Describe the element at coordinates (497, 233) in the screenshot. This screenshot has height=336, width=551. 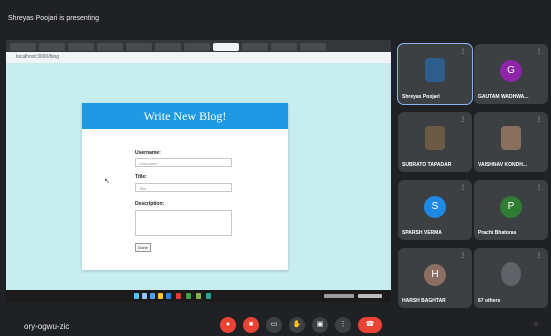
I see `participant-name: Prachi Bhatoras` at that location.